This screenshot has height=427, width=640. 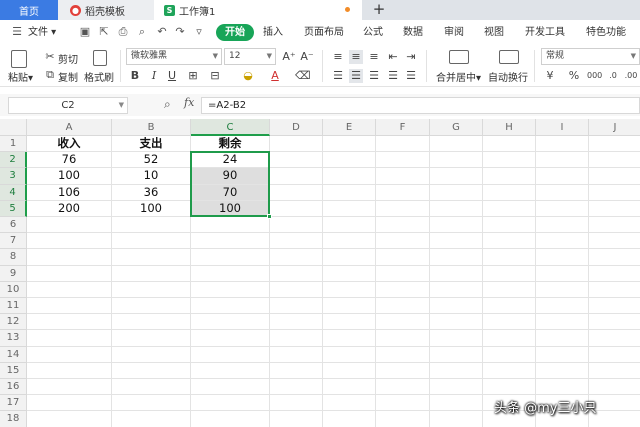 What do you see at coordinates (29, 10) in the screenshot?
I see `tab-home: 首页` at bounding box center [29, 10].